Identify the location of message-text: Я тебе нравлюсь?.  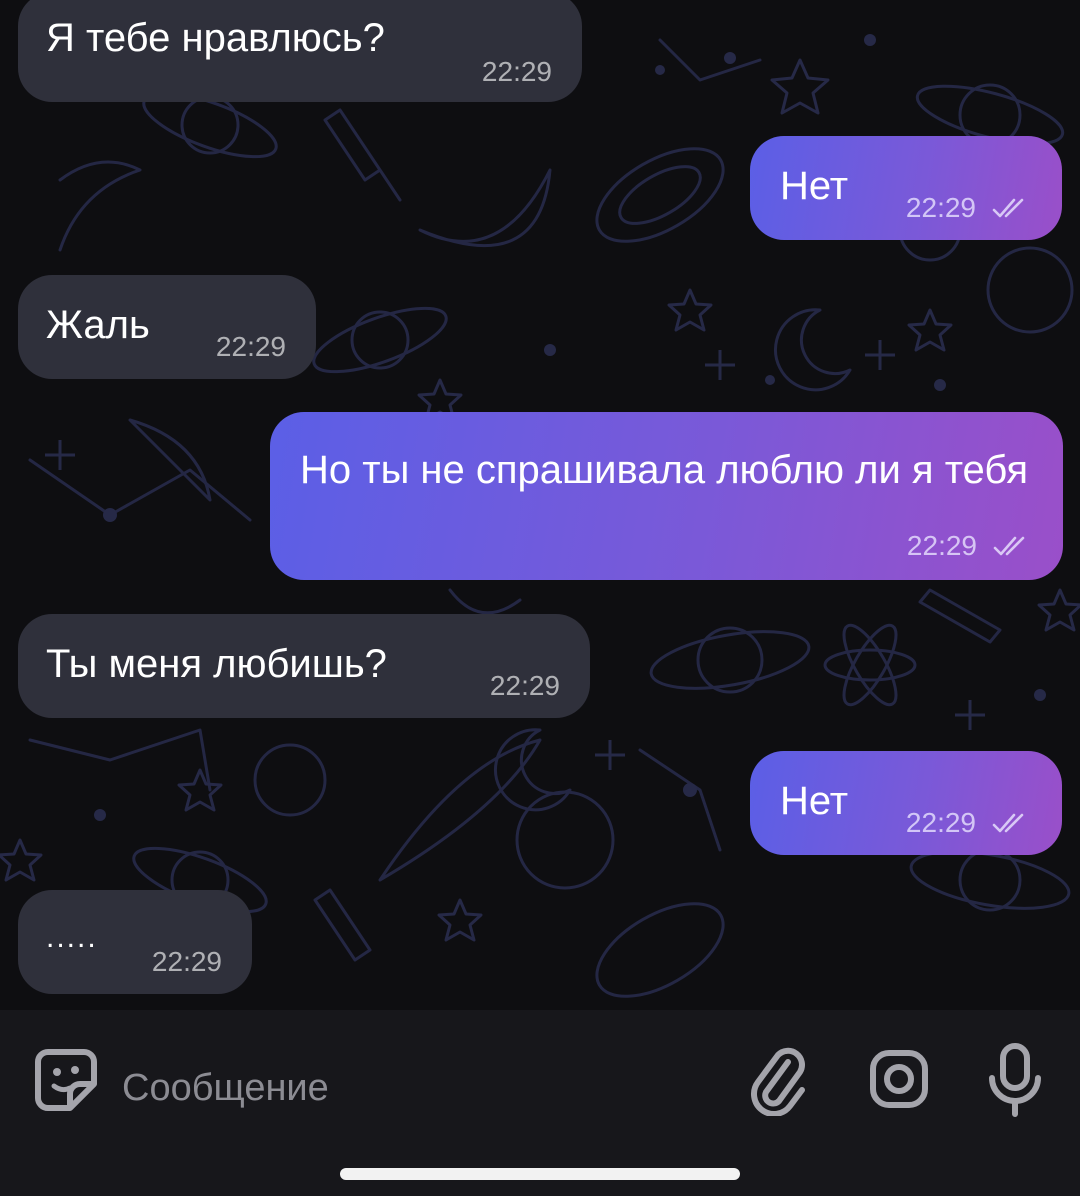
(215, 38).